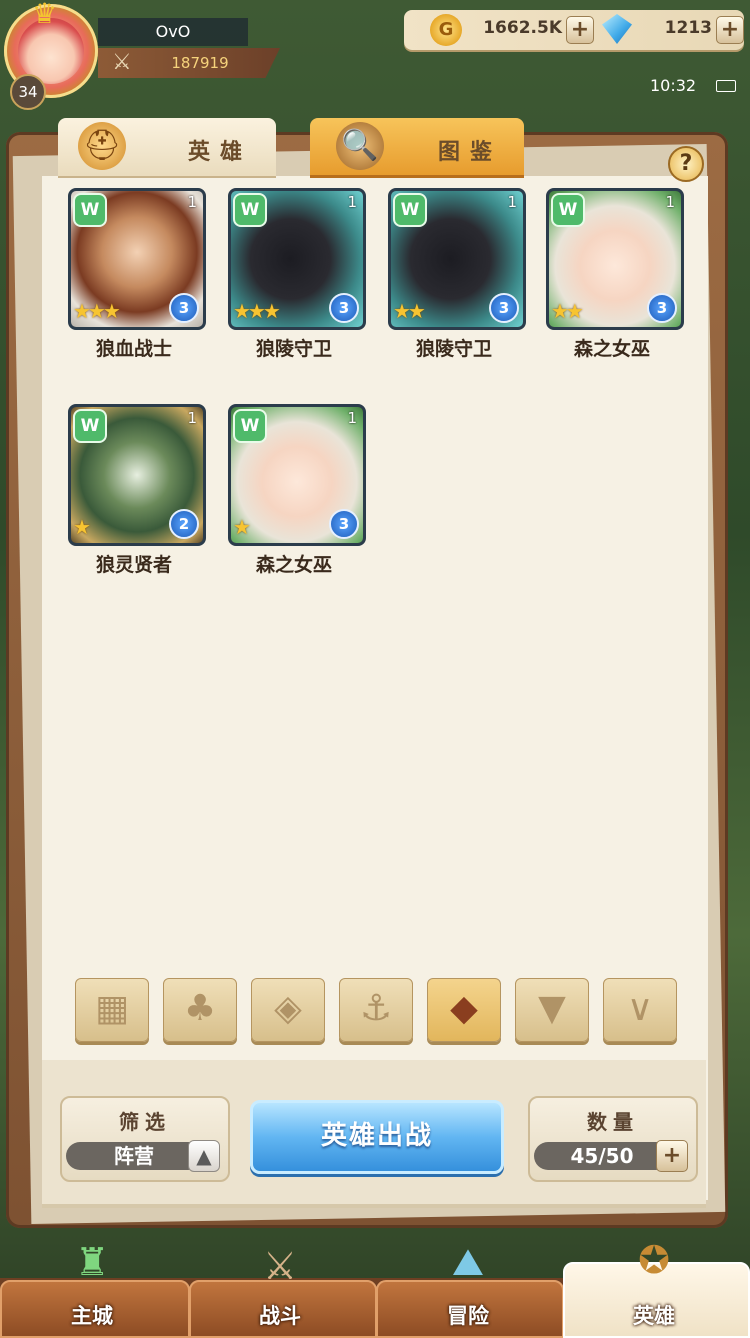  What do you see at coordinates (726, 86) in the screenshot?
I see `battery-icon` at bounding box center [726, 86].